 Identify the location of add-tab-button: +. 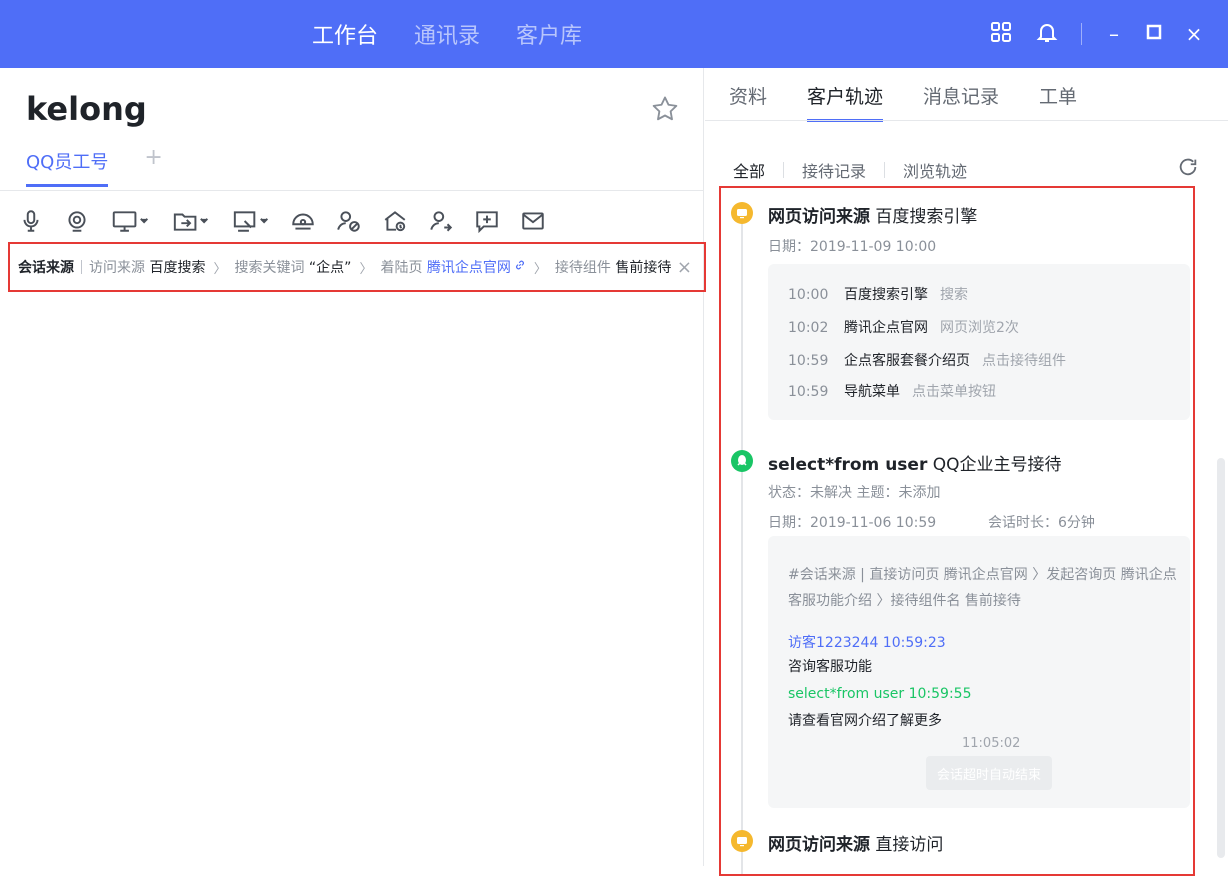
(153, 158).